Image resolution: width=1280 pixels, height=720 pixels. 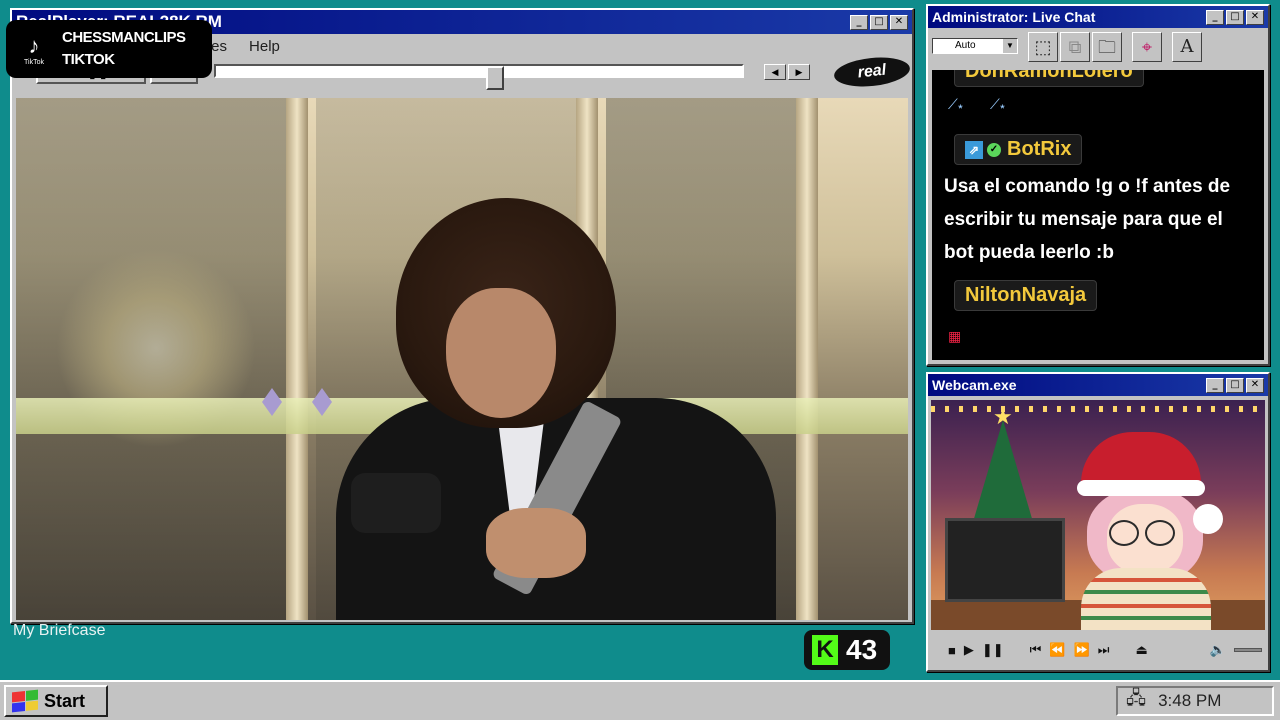 What do you see at coordinates (1218, 650) in the screenshot?
I see `volume-icon: 🔈` at bounding box center [1218, 650].